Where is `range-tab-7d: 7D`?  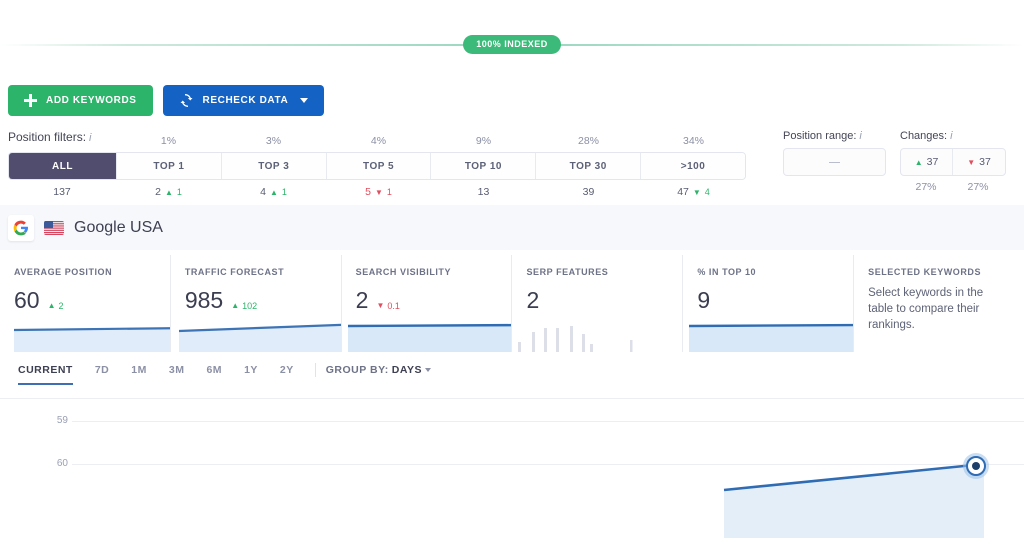 range-tab-7d: 7D is located at coordinates (102, 374).